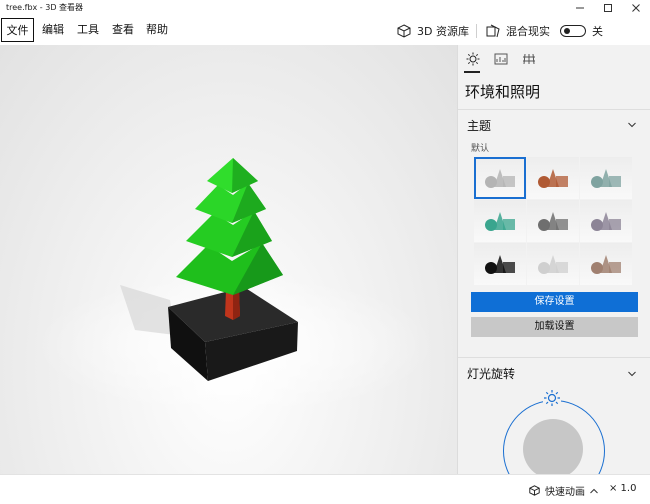 Image resolution: width=650 pixels, height=504 pixels. I want to click on 3d-library-button: 3D 资源库, so click(433, 31).